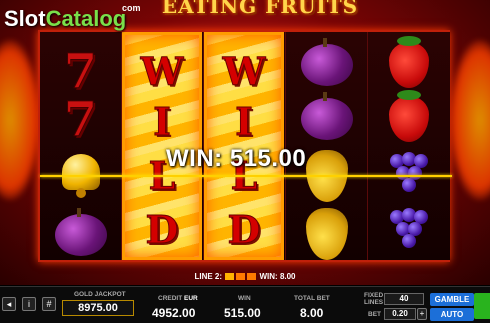 The height and width of the screenshot is (323, 490). What do you see at coordinates (20, 120) in the screenshot?
I see `flame-left` at bounding box center [20, 120].